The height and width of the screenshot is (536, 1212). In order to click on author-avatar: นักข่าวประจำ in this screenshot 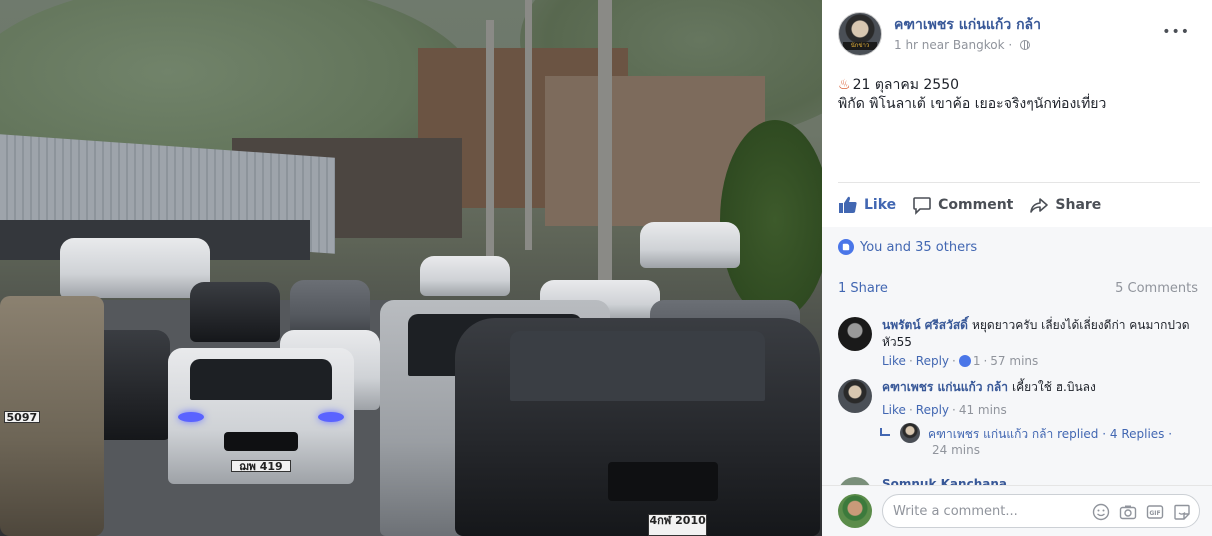, I will do `click(860, 34)`.